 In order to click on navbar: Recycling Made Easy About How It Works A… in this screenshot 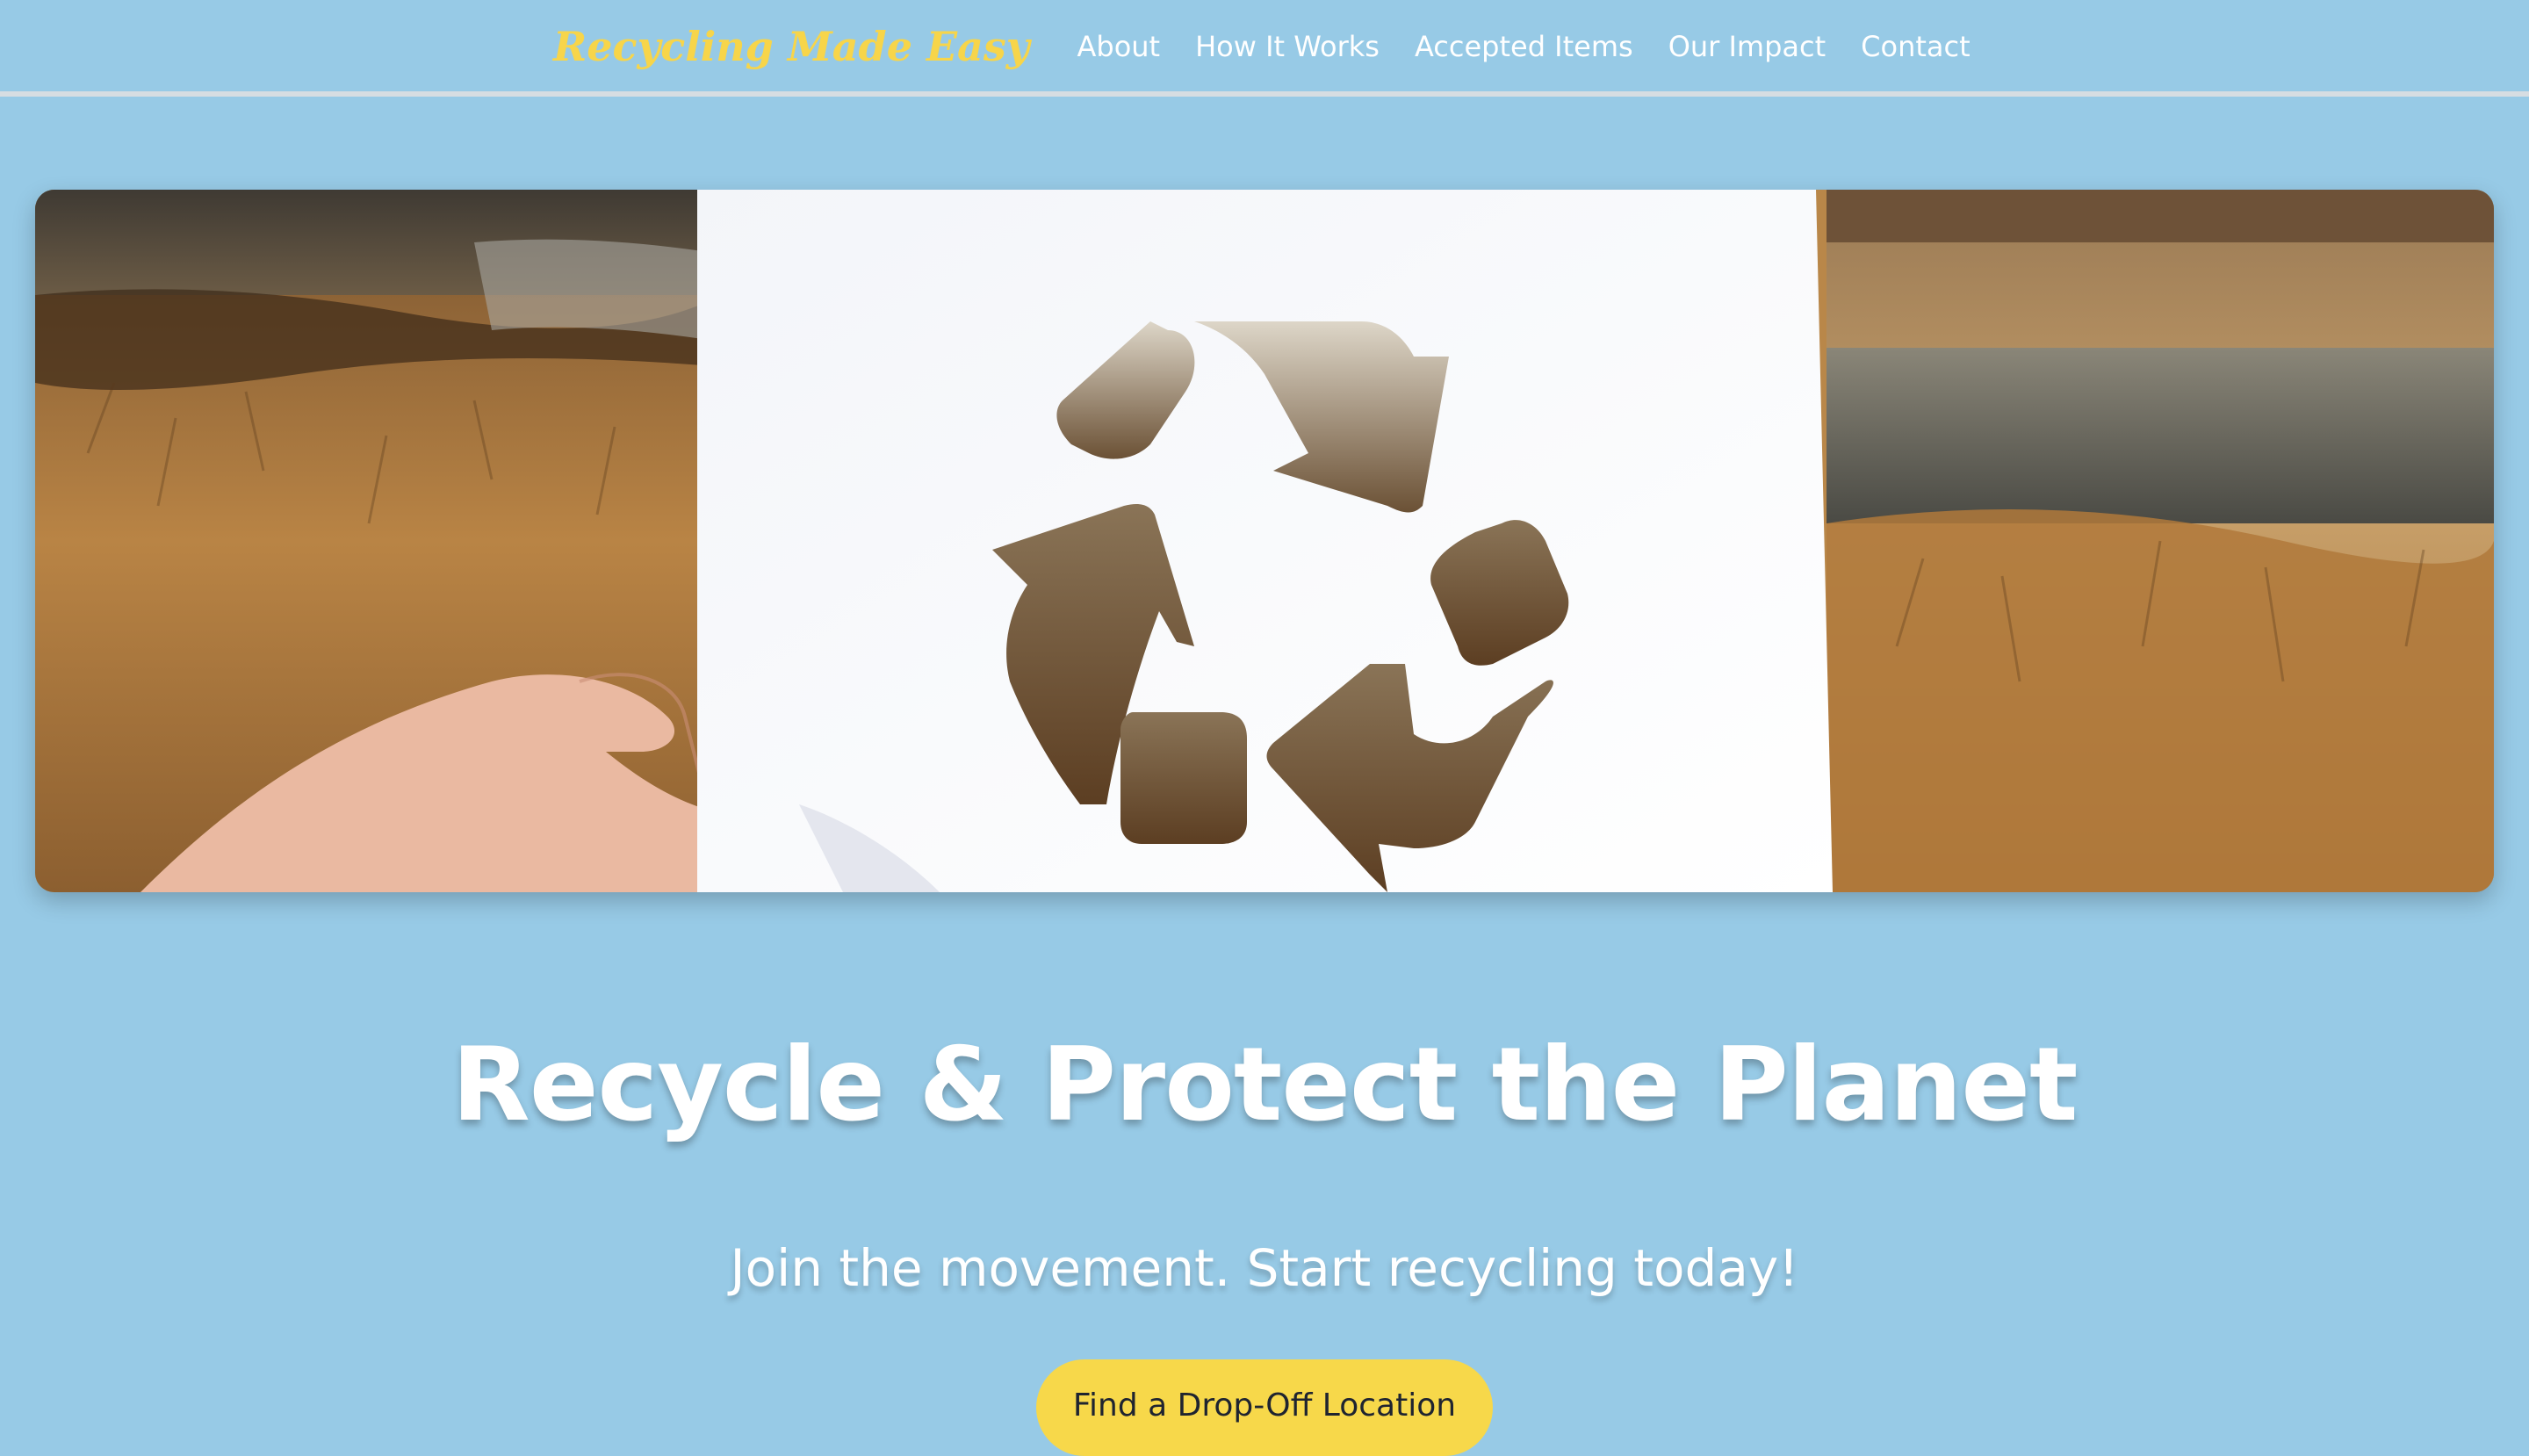, I will do `click(1265, 48)`.